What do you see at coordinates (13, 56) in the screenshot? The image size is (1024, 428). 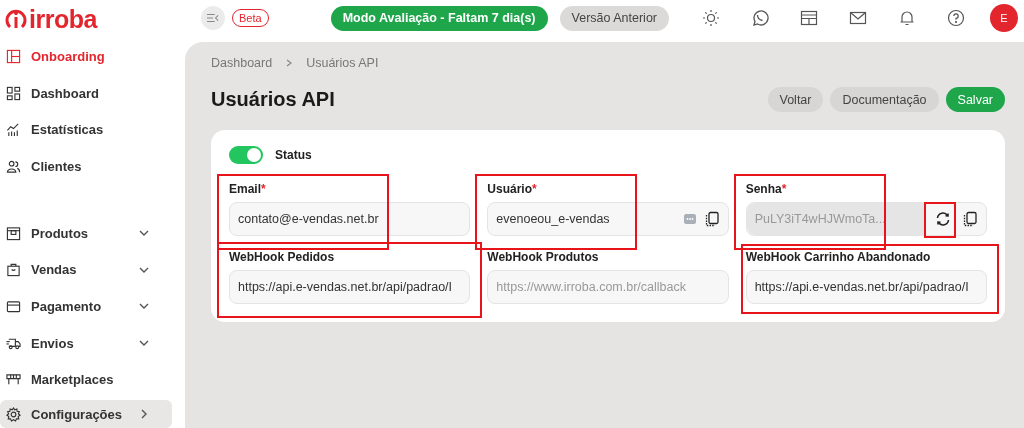 I see `board-icon` at bounding box center [13, 56].